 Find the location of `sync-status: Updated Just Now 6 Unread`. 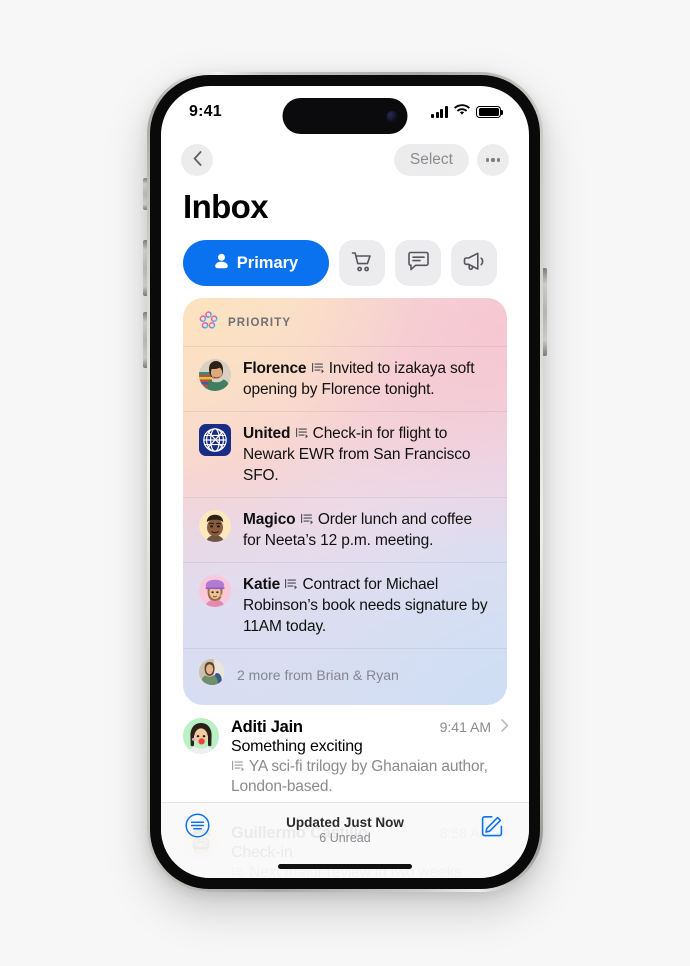

sync-status: Updated Just Now 6 Unread is located at coordinates (345, 829).